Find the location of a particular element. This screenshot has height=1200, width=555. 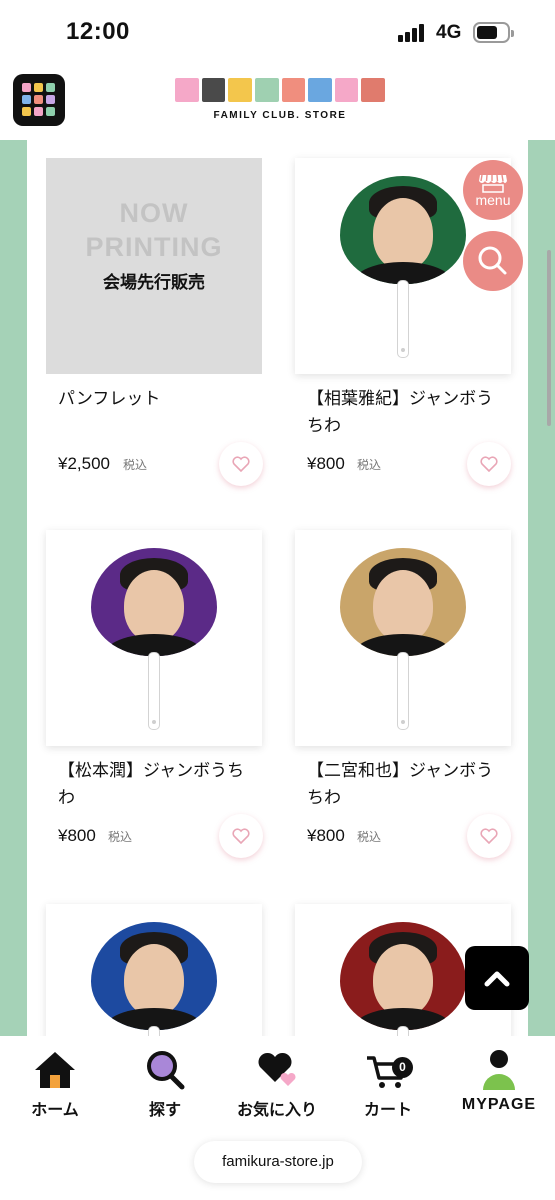

search-button is located at coordinates (493, 261).